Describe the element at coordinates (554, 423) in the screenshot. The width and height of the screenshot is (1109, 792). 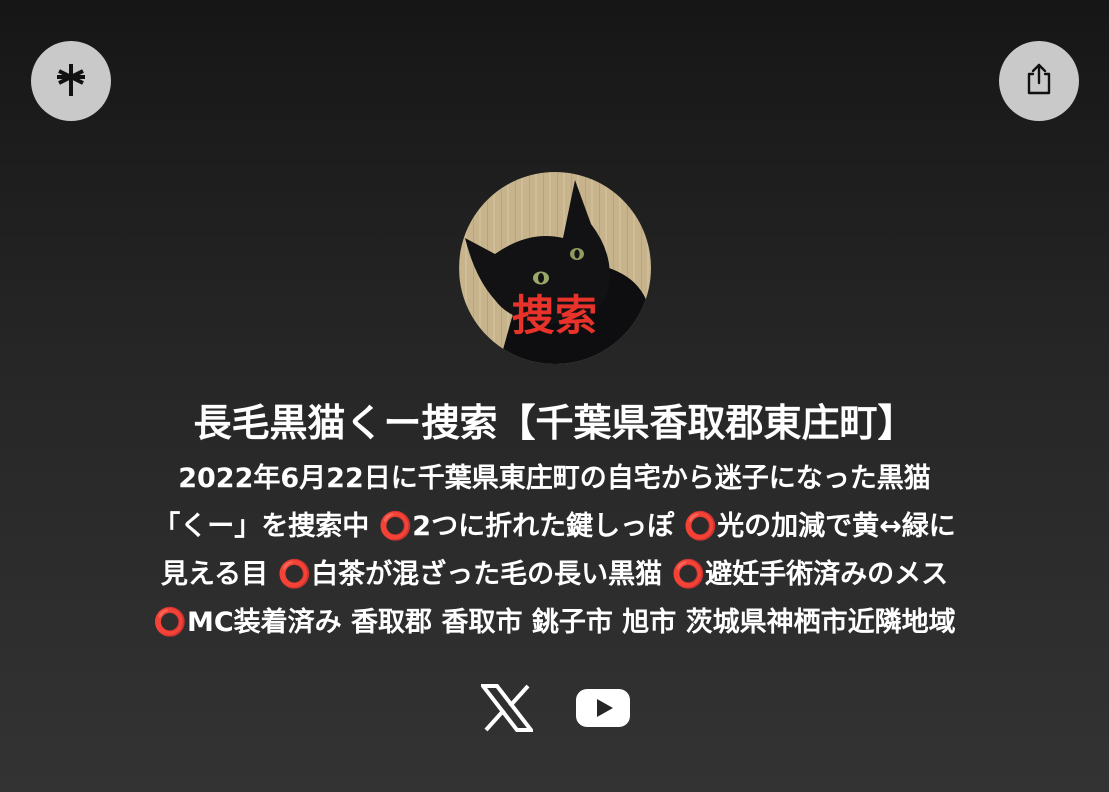
I see `profile-title: 長毛黒猫くー捜索【千葉県香取郡東庄町】` at that location.